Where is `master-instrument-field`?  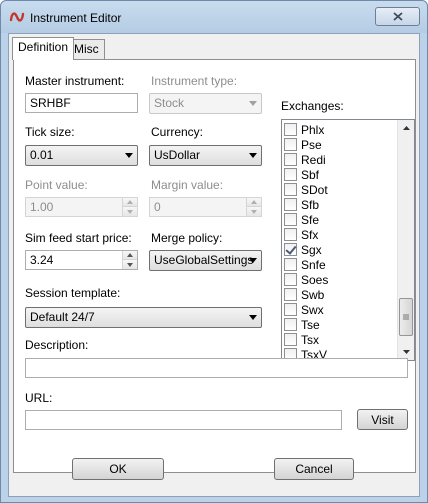 master-instrument-field is located at coordinates (81, 103).